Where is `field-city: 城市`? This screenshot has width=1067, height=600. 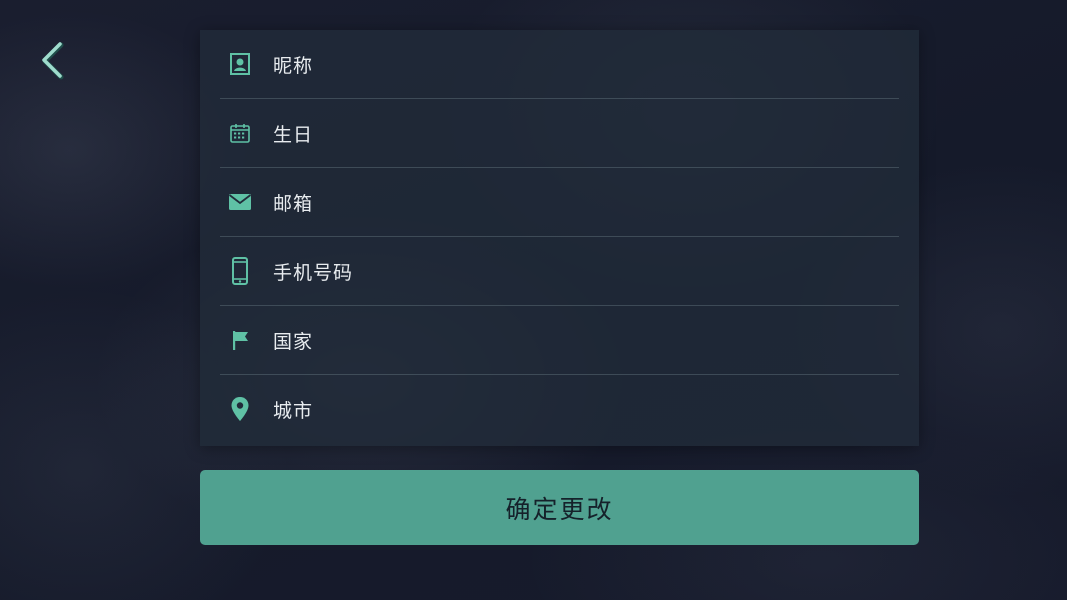
field-city: 城市 is located at coordinates (559, 409).